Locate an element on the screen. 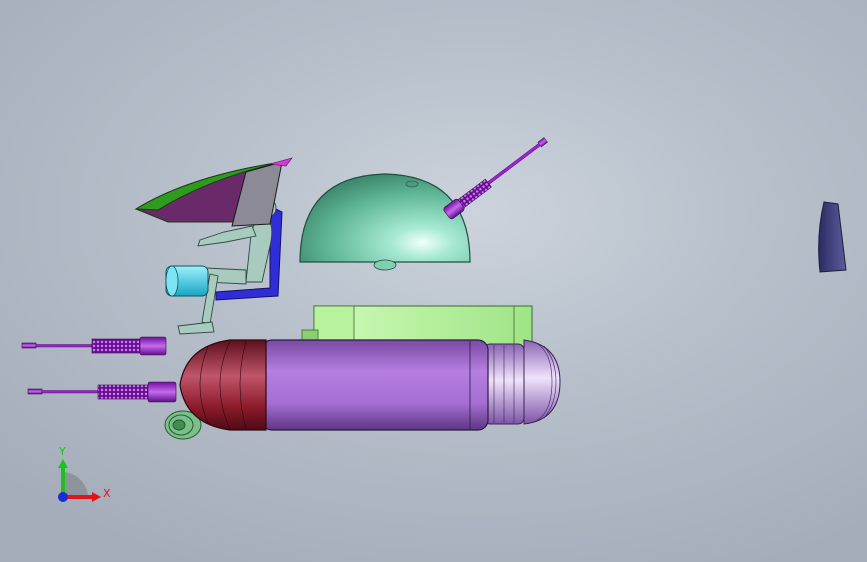 This screenshot has height=562, width=867. y-axis-label: Y is located at coordinates (62, 451).